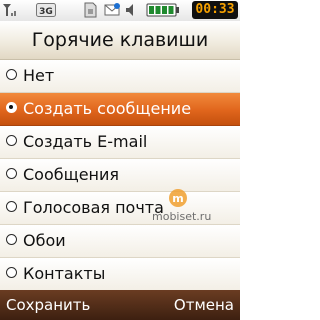  I want to click on menu-item-voicemail: Голосовая почта, so click(120, 208).